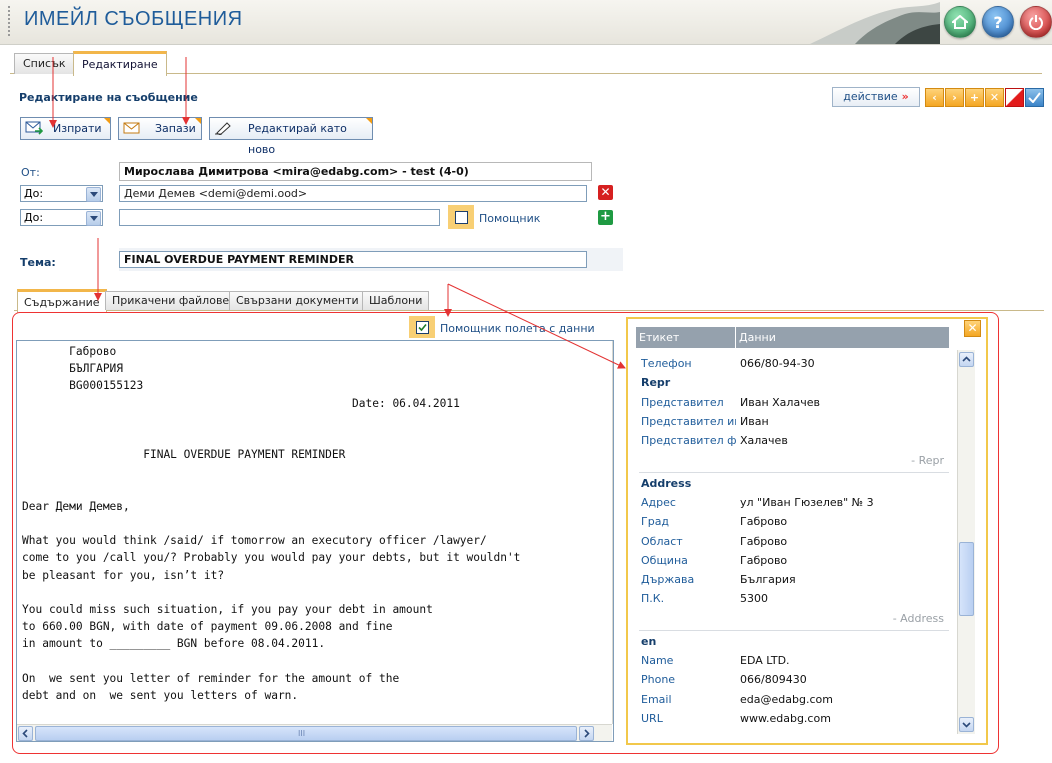  I want to click on field-label: Phone, so click(658, 679).